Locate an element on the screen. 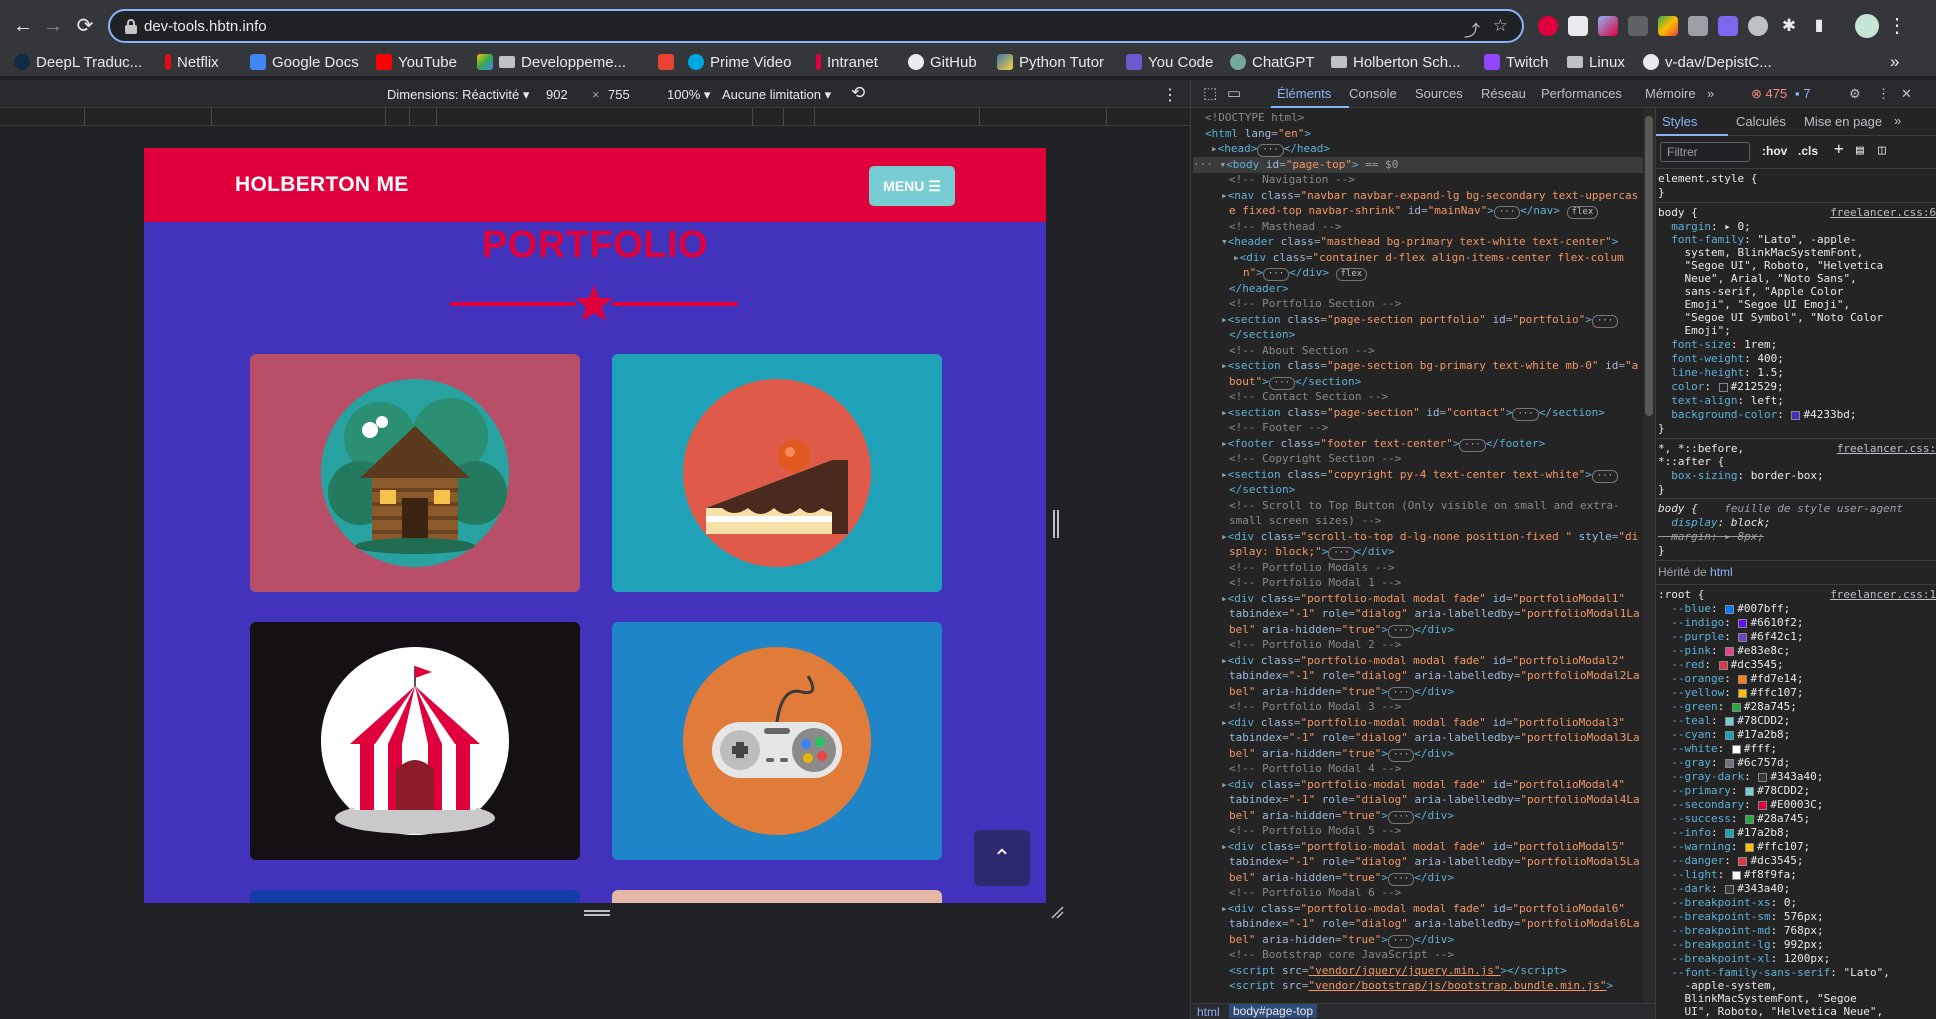 The image size is (1936, 1019). dom-line: <!-- Portfolio Modal 5 --> is located at coordinates (1315, 831).